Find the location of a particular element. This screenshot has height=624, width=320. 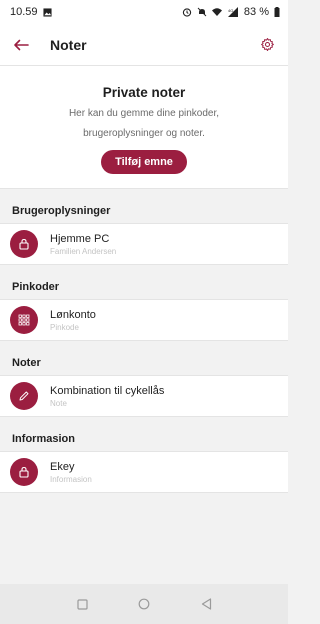

item-subtitle: Note is located at coordinates (58, 403).